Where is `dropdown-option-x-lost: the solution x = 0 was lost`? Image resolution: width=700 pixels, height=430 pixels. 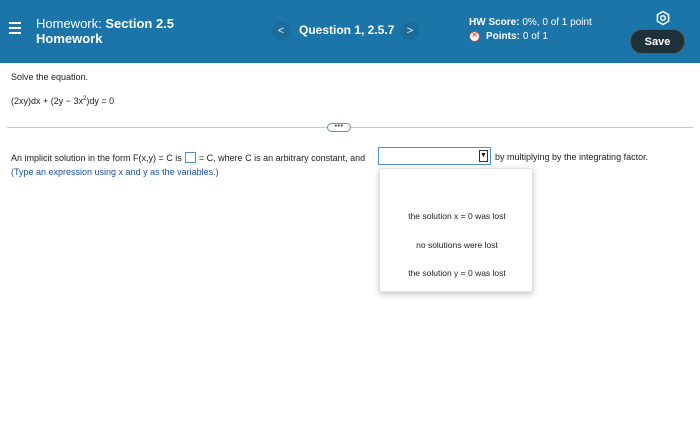 dropdown-option-x-lost: the solution x = 0 was lost is located at coordinates (457, 216).